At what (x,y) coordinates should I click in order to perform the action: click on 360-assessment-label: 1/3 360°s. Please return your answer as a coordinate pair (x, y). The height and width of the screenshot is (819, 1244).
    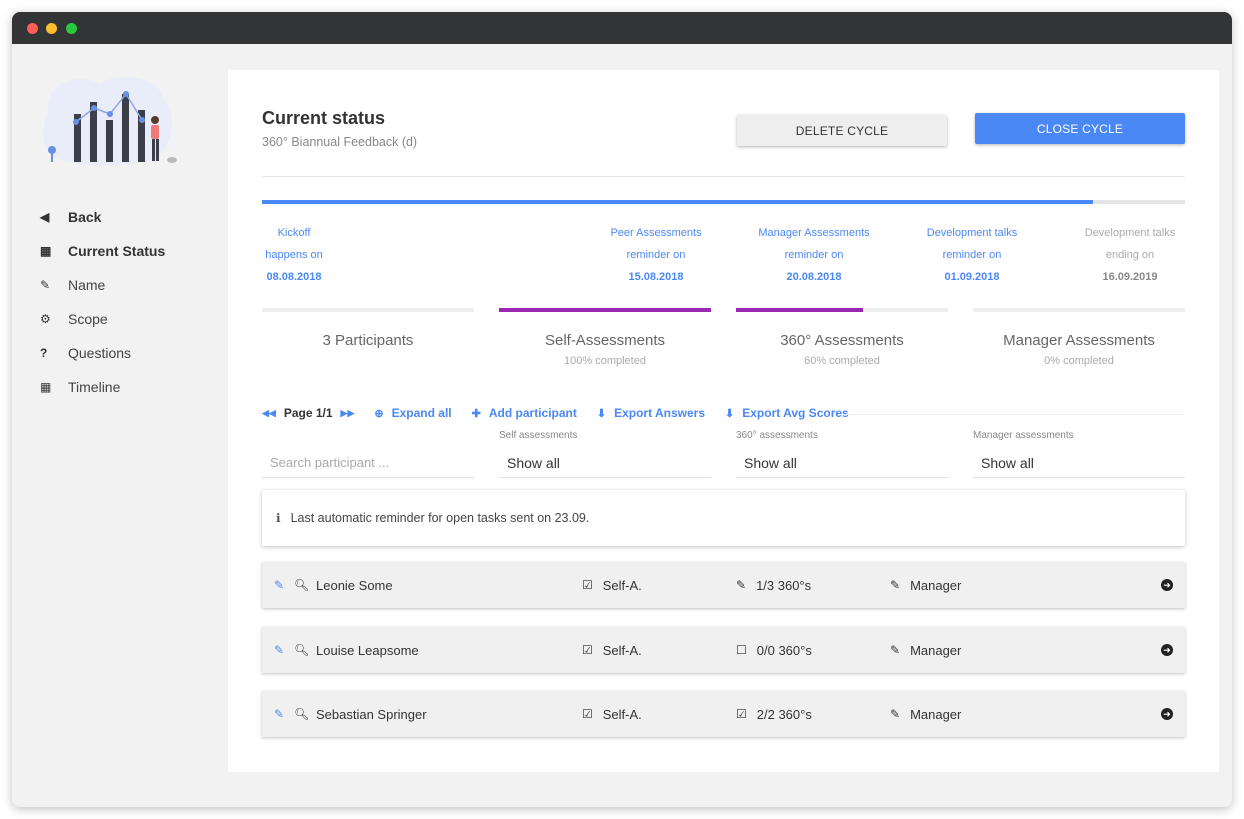
    Looking at the image, I should click on (784, 585).